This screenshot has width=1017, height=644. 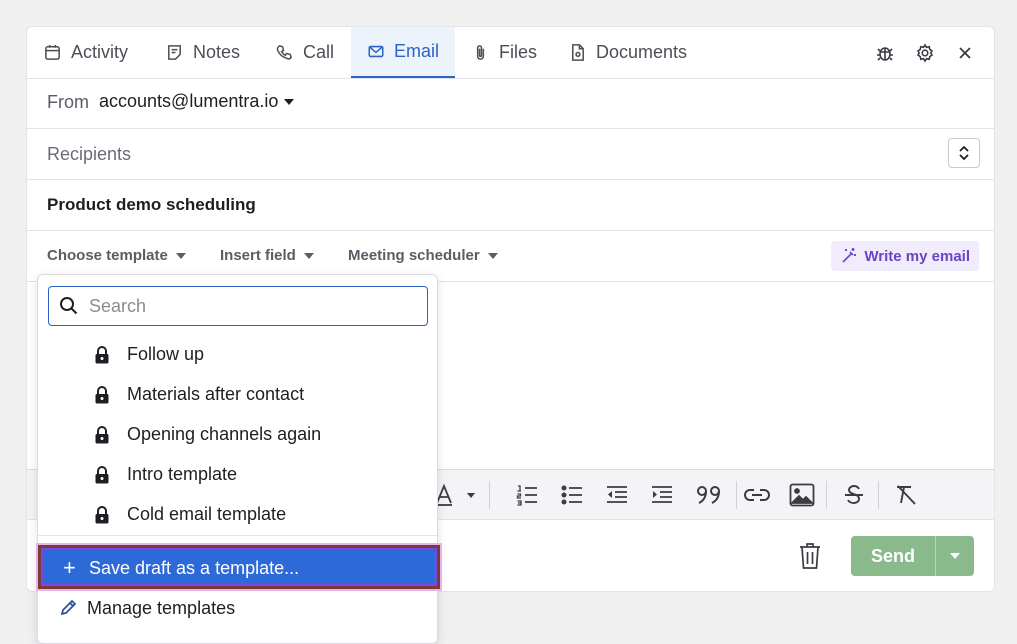 I want to click on image-icon, so click(x=802, y=495).